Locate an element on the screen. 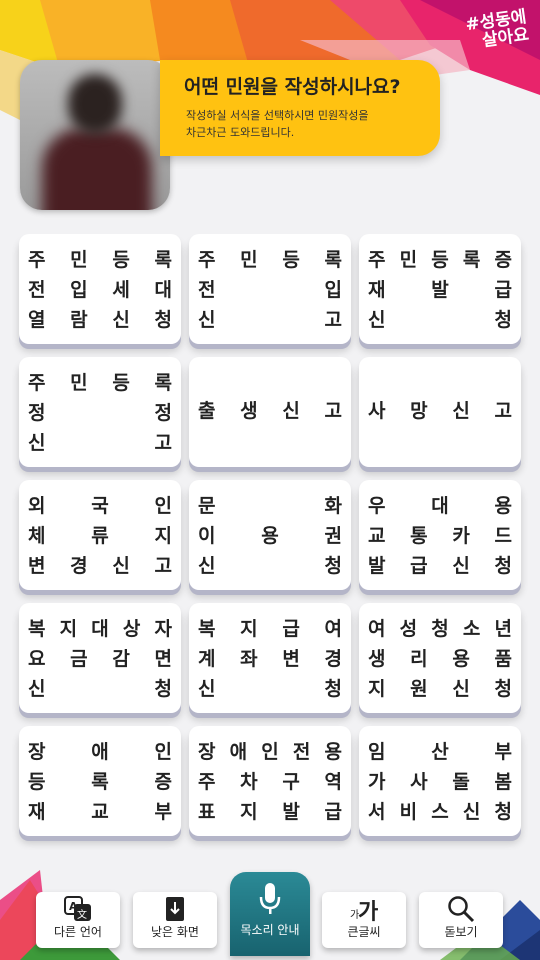 The height and width of the screenshot is (960, 540). voice-guide-button: 목소리 안내 is located at coordinates (270, 914).